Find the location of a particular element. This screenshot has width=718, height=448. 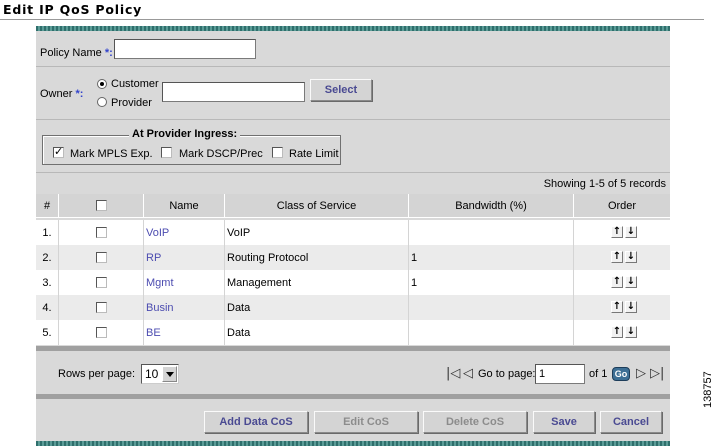

cancel-button: Cancel is located at coordinates (631, 422).